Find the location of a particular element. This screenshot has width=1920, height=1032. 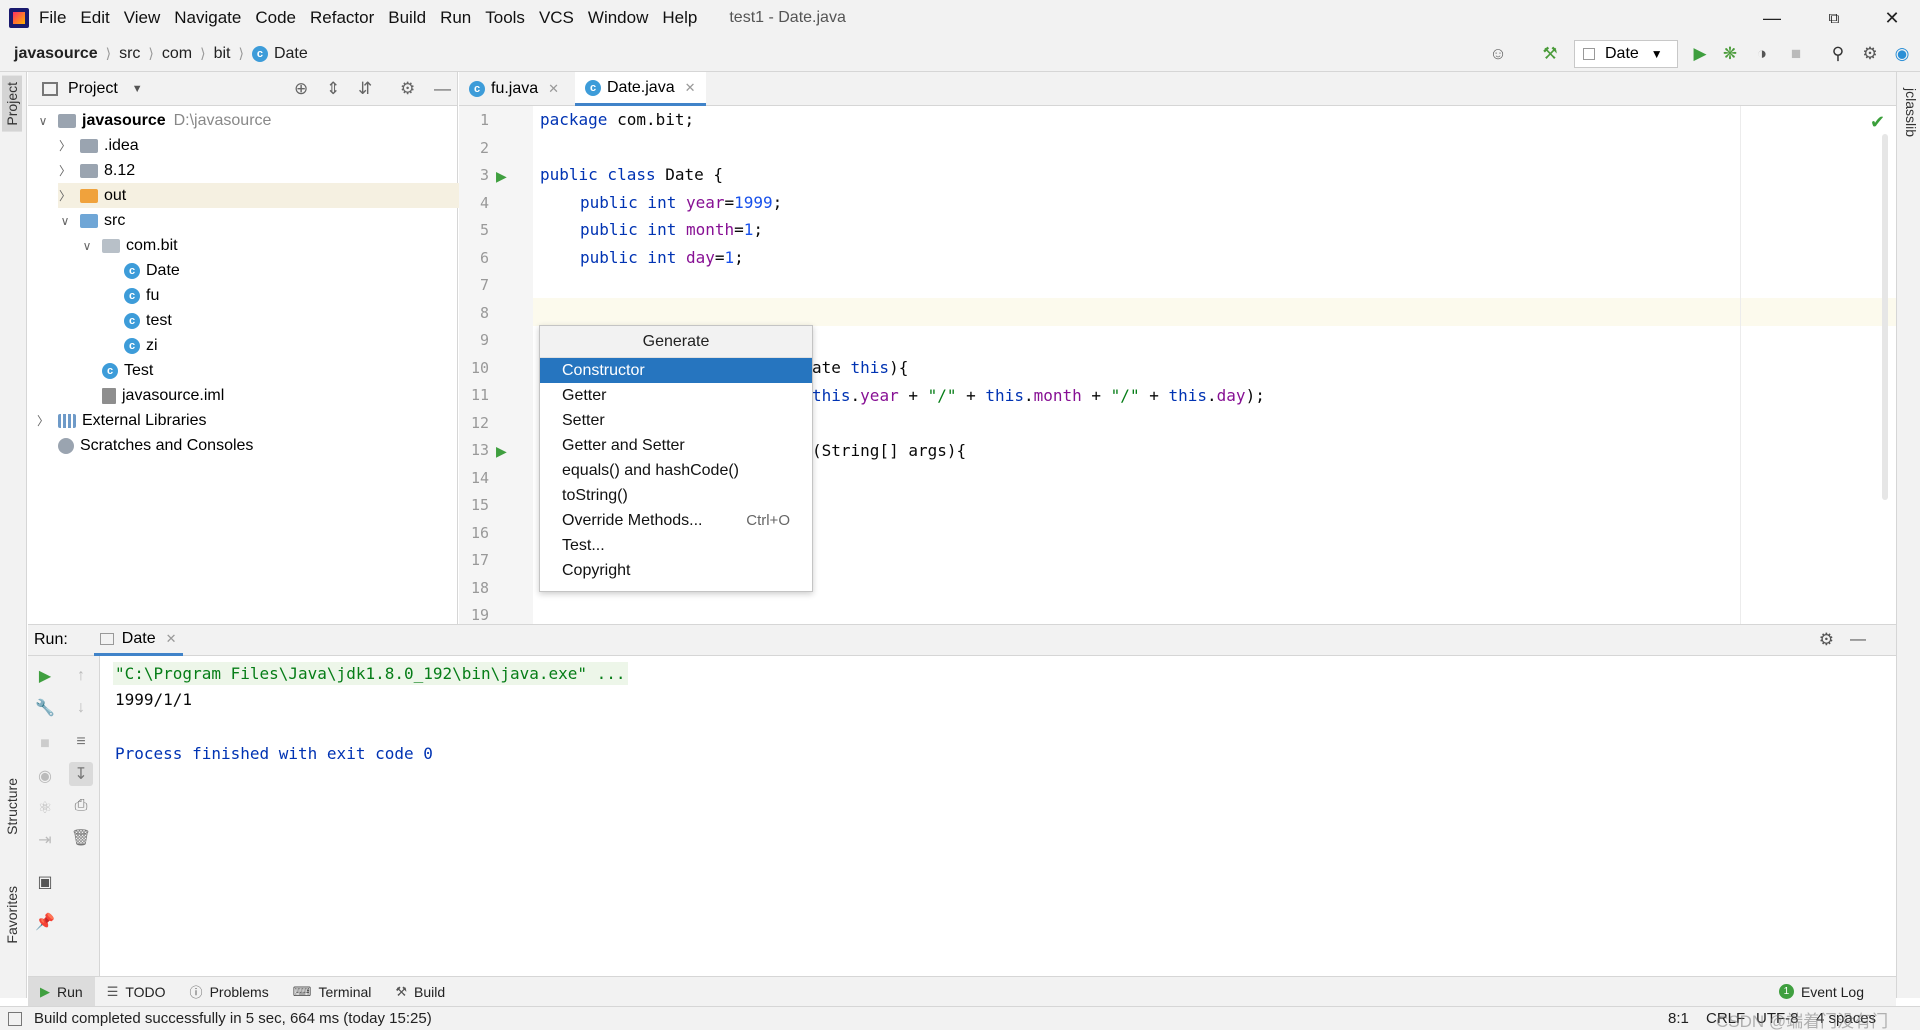

status-toggle-icon is located at coordinates (15, 1018).